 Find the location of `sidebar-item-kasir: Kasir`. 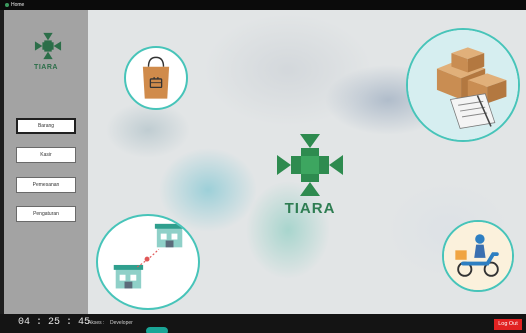

sidebar-item-kasir: Kasir is located at coordinates (46, 155).